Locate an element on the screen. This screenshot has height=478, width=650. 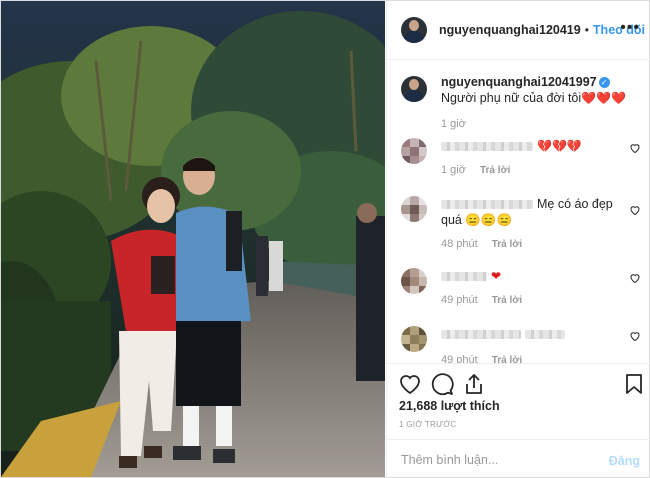
comment-icon is located at coordinates (442, 384).